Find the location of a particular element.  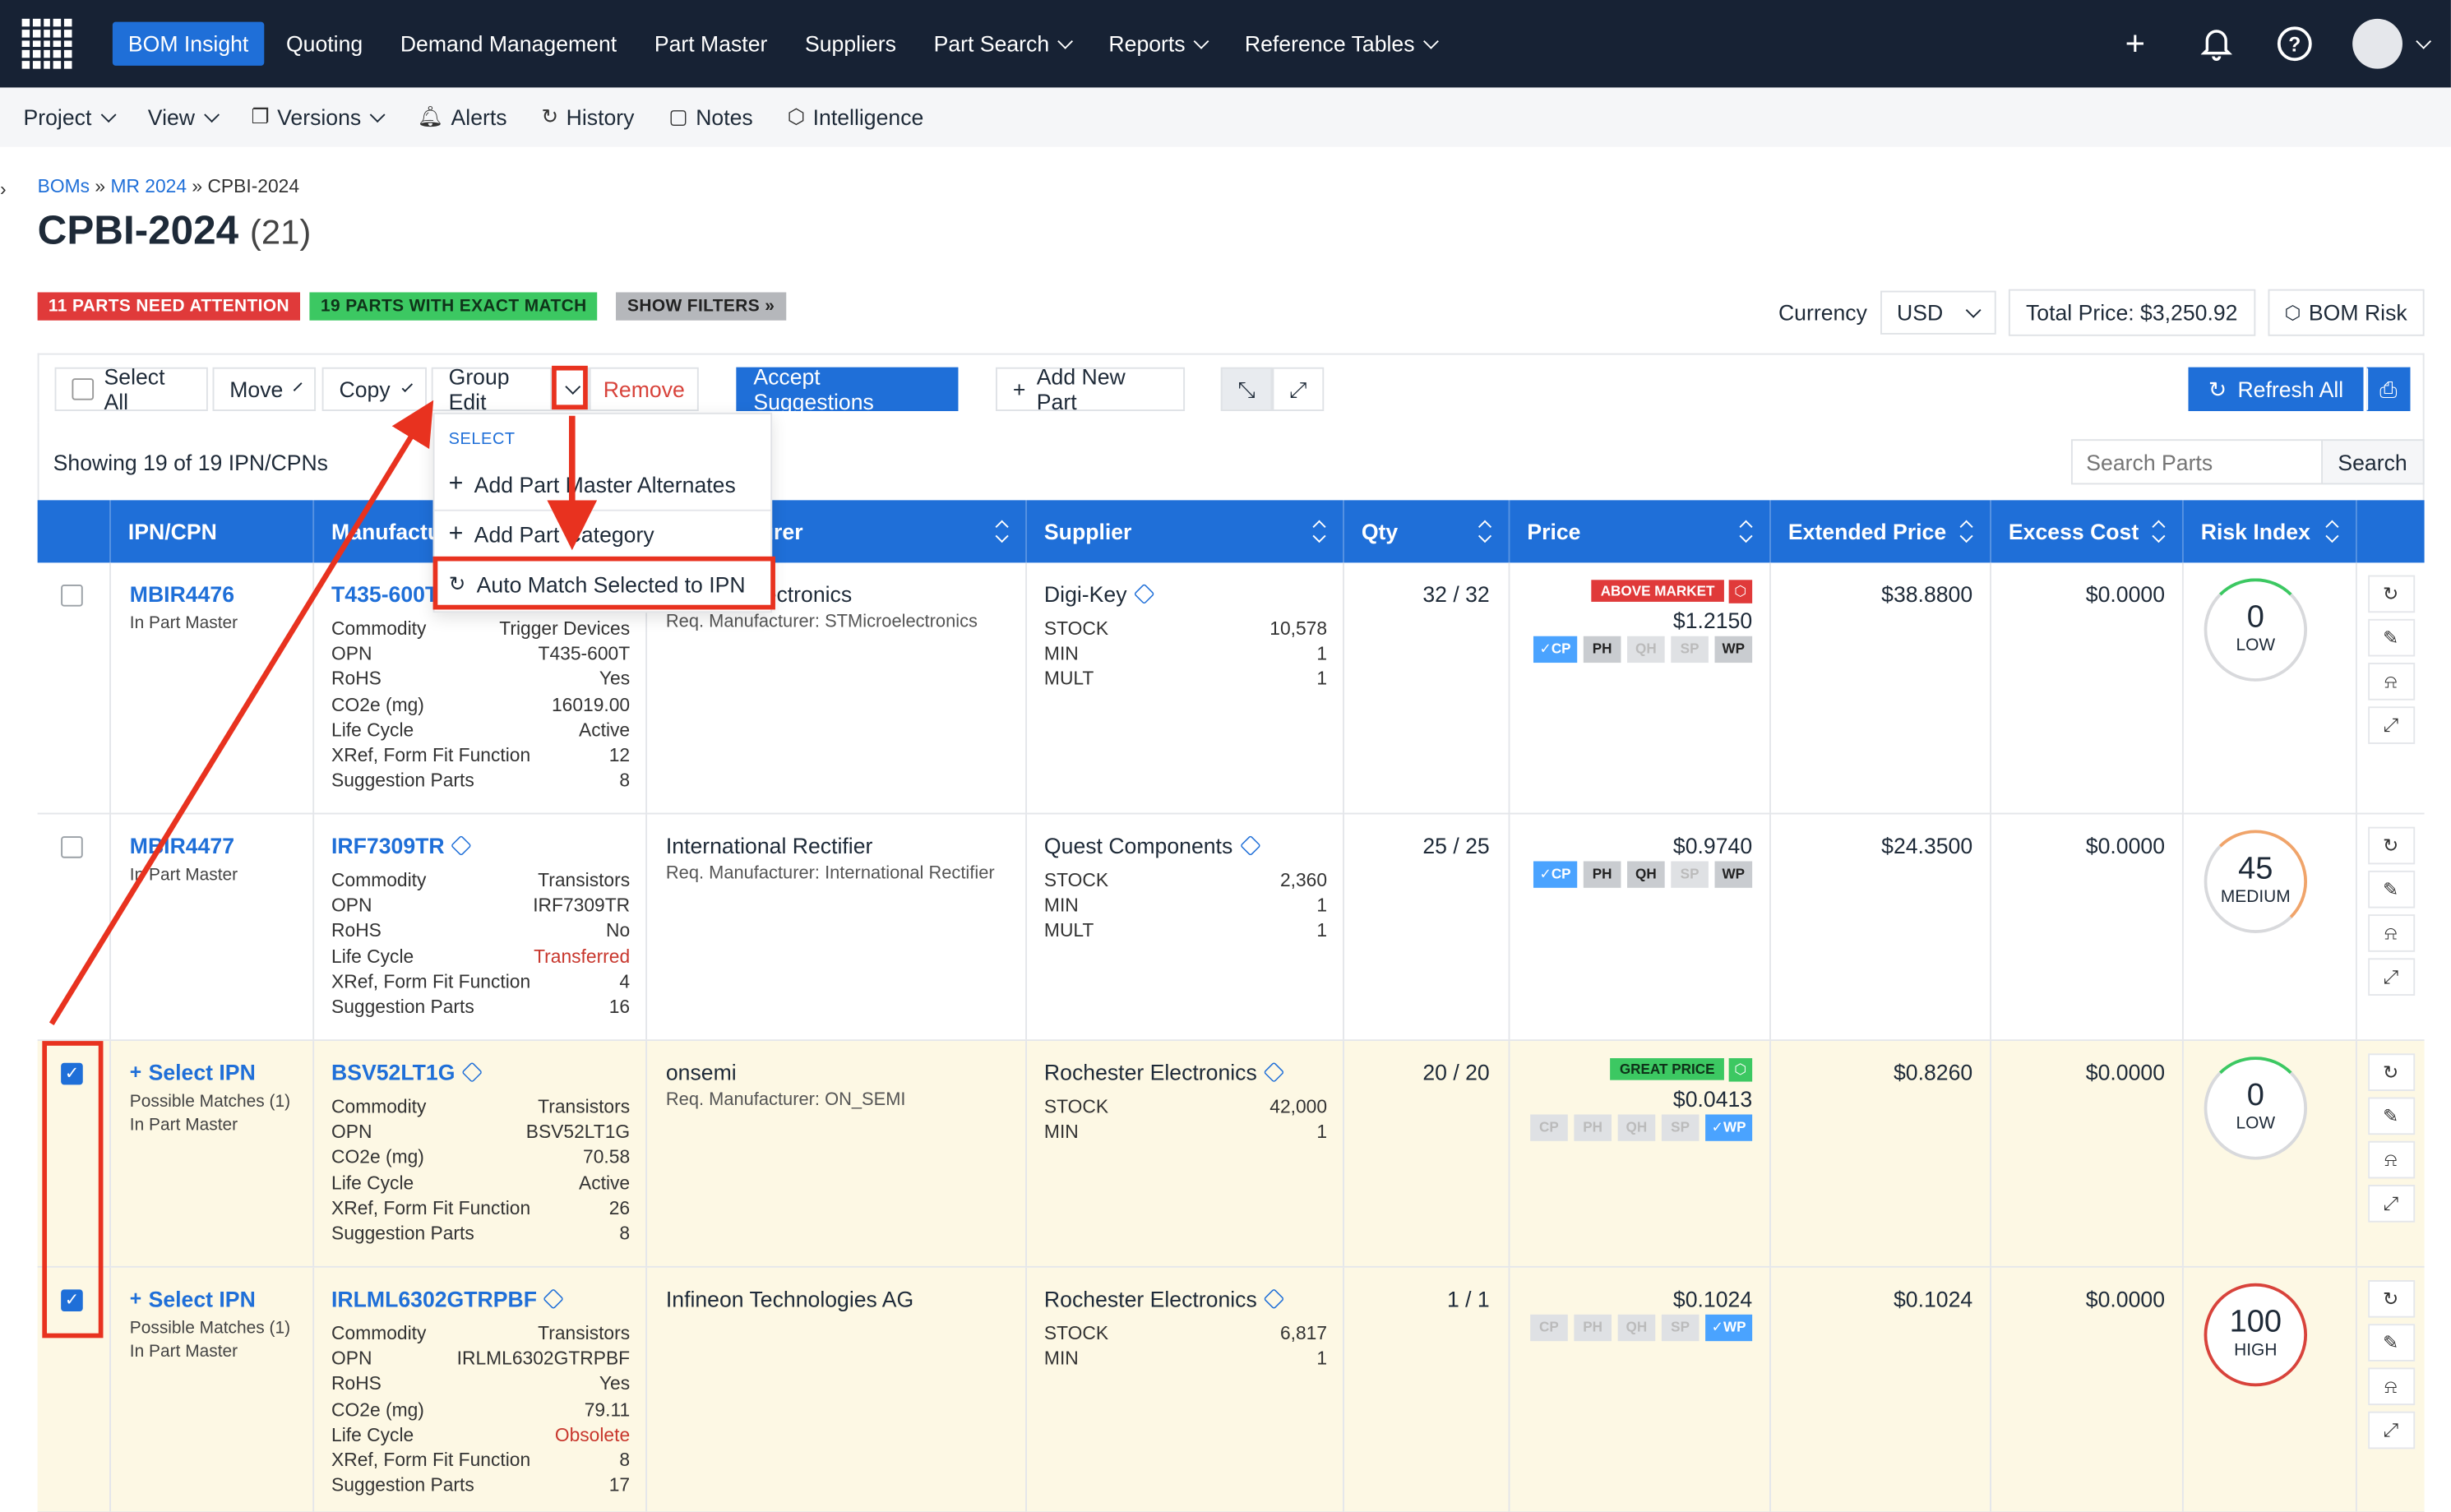

expand-sidebar-icon: › is located at coordinates (3, 189).